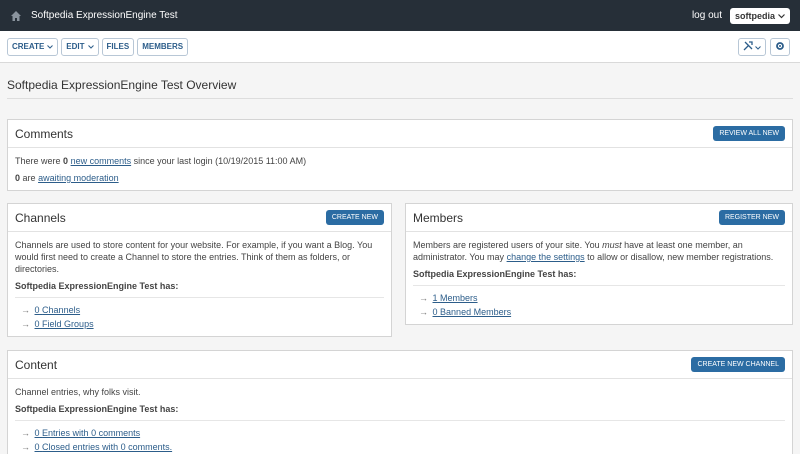  What do you see at coordinates (37, 324) in the screenshot?
I see `field-groups-count: 0` at bounding box center [37, 324].